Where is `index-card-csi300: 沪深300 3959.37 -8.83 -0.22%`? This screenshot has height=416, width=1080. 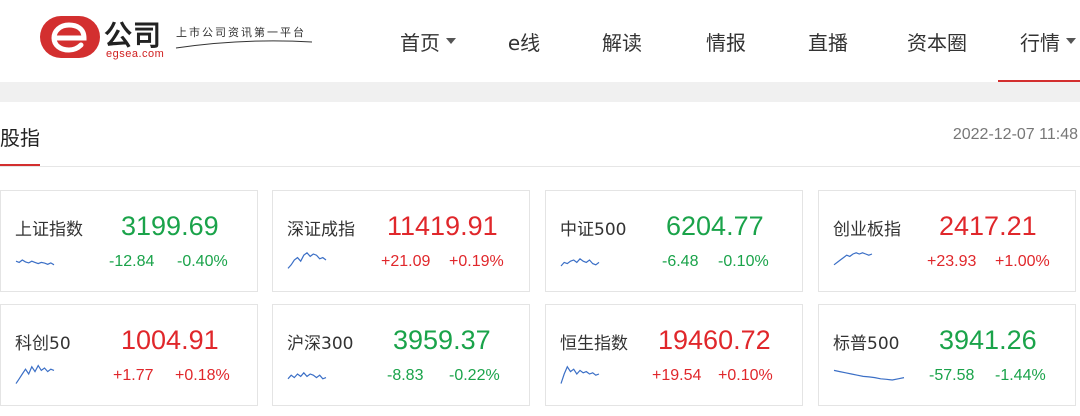 index-card-csi300: 沪深300 3959.37 -8.83 -0.22% is located at coordinates (401, 355).